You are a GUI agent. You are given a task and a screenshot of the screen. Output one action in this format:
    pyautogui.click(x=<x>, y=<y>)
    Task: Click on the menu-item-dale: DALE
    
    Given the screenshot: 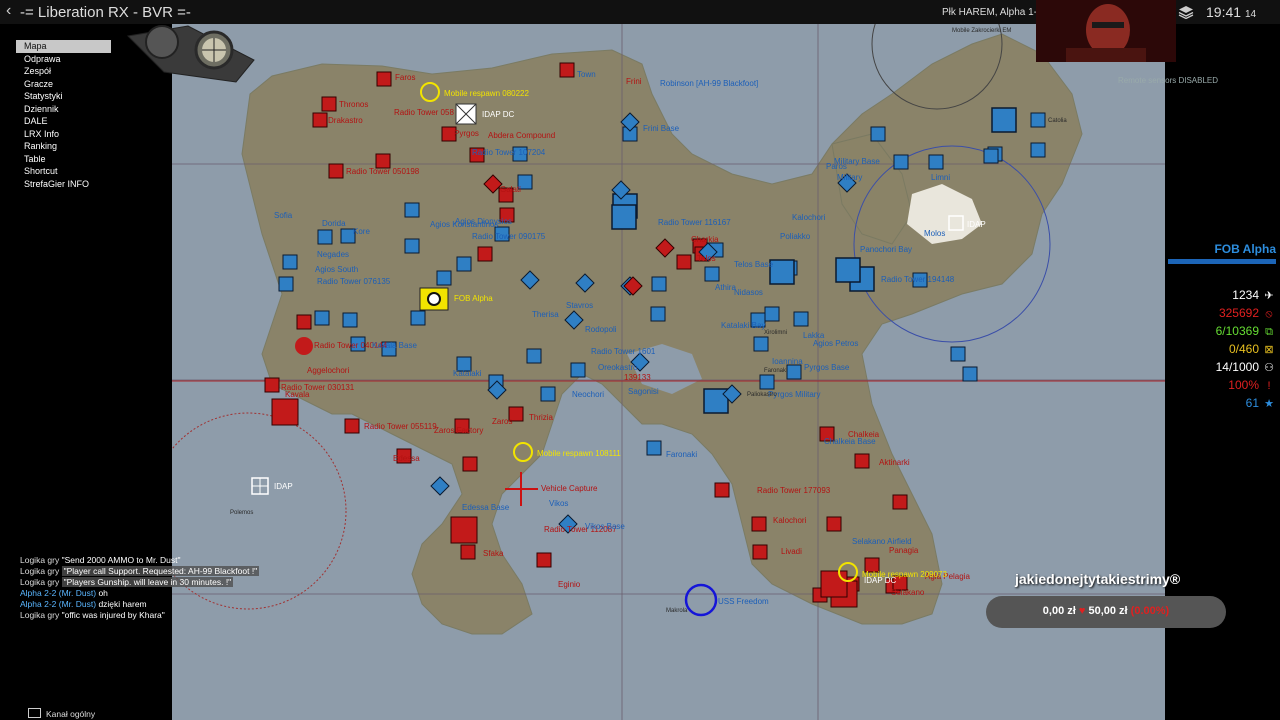 What is the action you would take?
    pyautogui.click(x=63, y=121)
    